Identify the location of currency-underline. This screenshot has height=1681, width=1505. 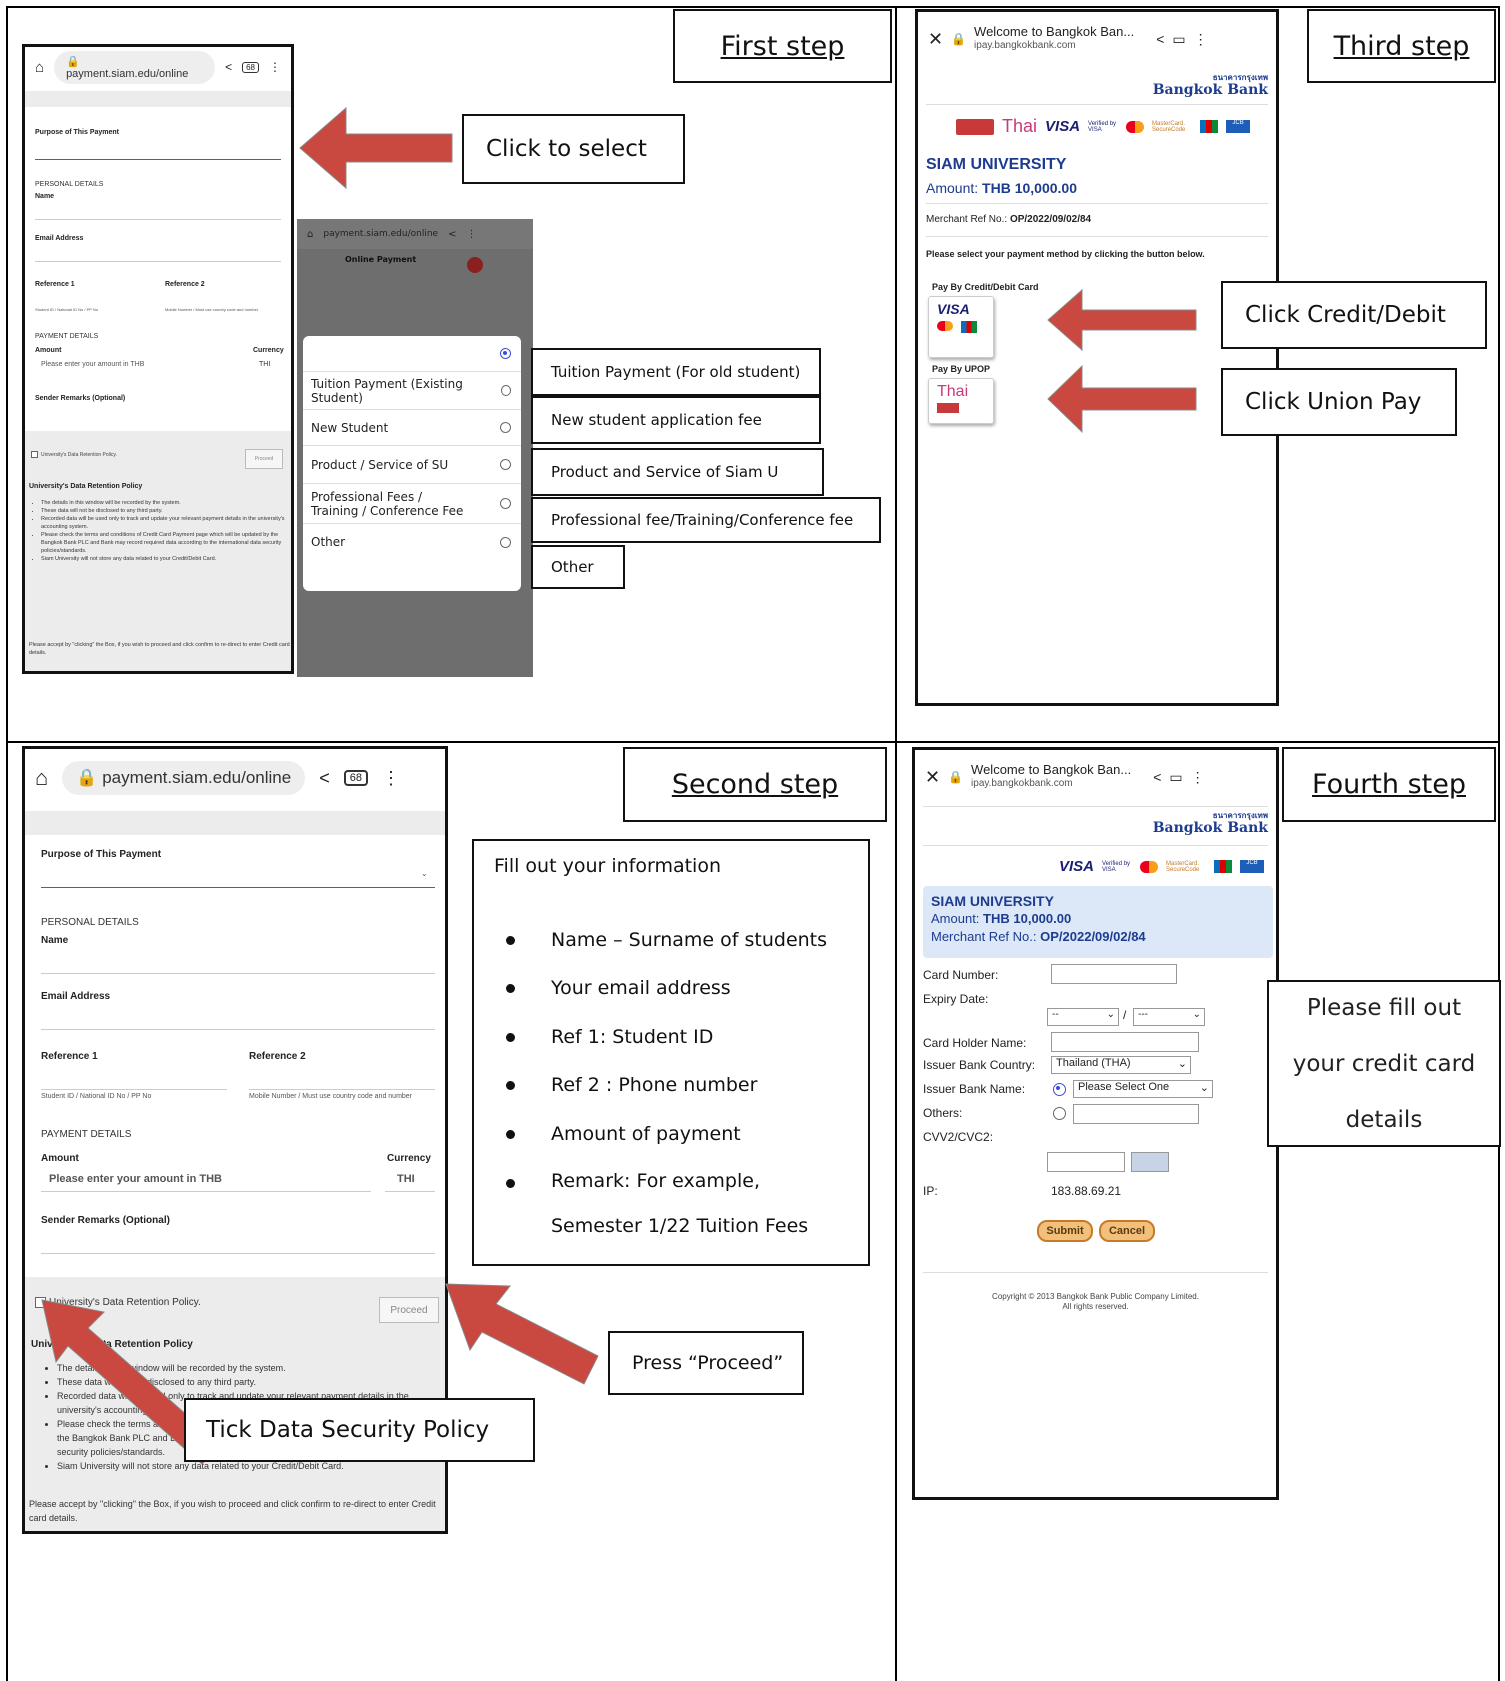
(410, 1191).